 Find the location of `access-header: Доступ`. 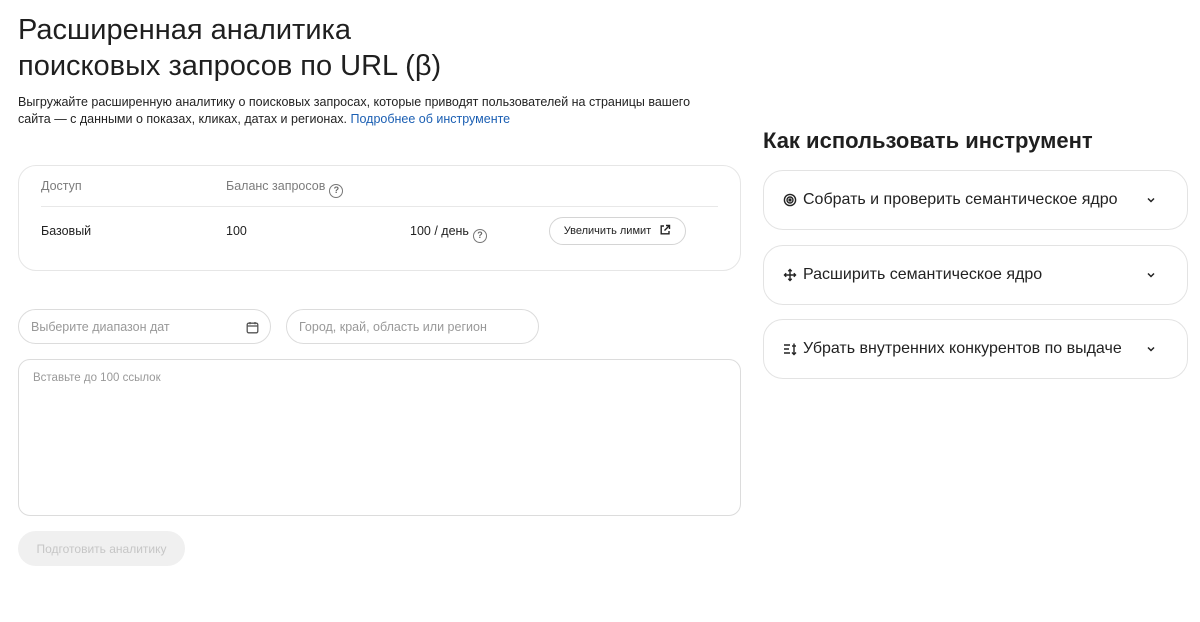

access-header: Доступ is located at coordinates (61, 186).